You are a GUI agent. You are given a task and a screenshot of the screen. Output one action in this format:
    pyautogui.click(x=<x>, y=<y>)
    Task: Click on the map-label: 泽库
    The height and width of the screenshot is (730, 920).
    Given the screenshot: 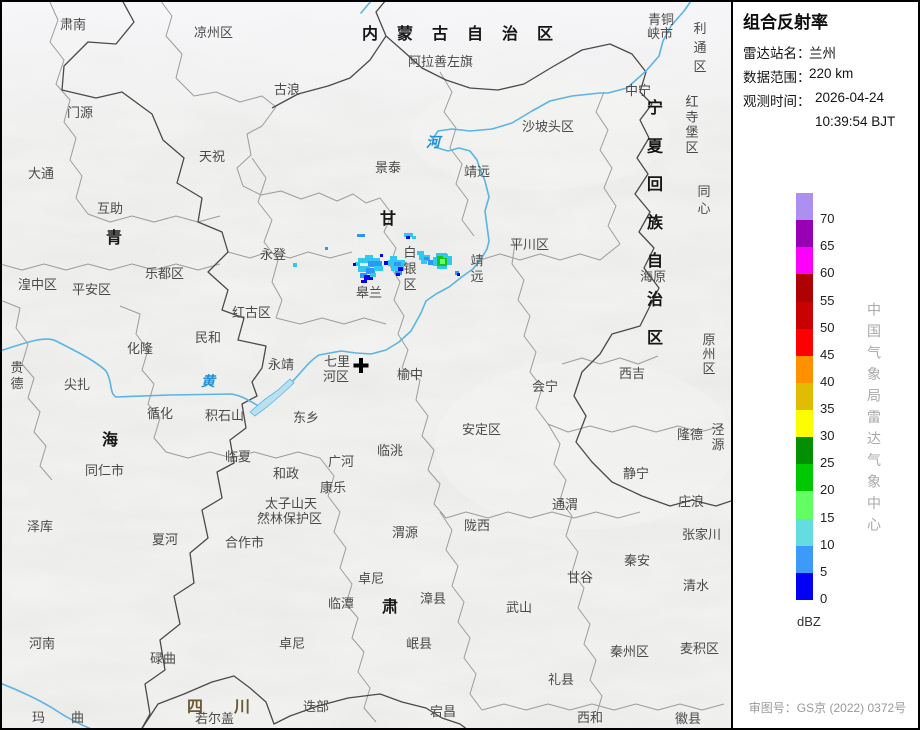 What is the action you would take?
    pyautogui.click(x=40, y=526)
    